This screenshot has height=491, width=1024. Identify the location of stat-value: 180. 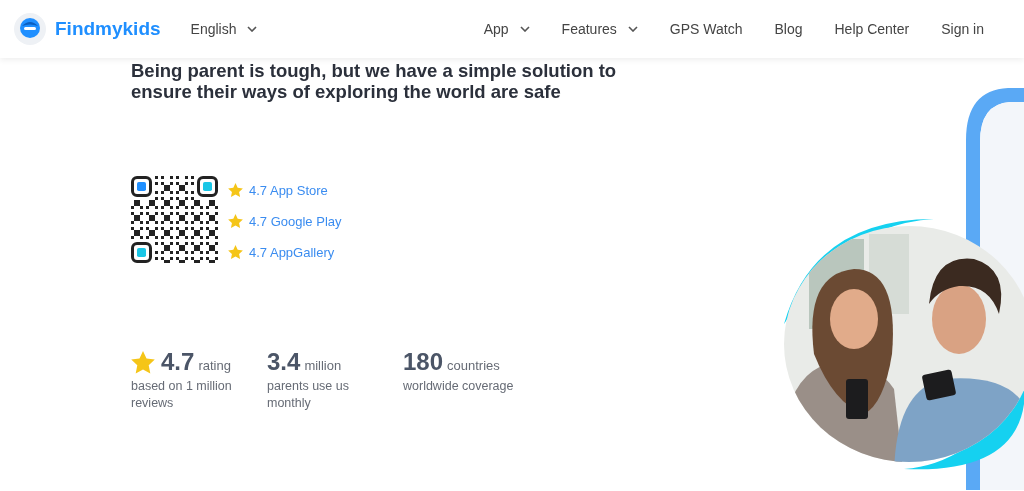
(423, 362).